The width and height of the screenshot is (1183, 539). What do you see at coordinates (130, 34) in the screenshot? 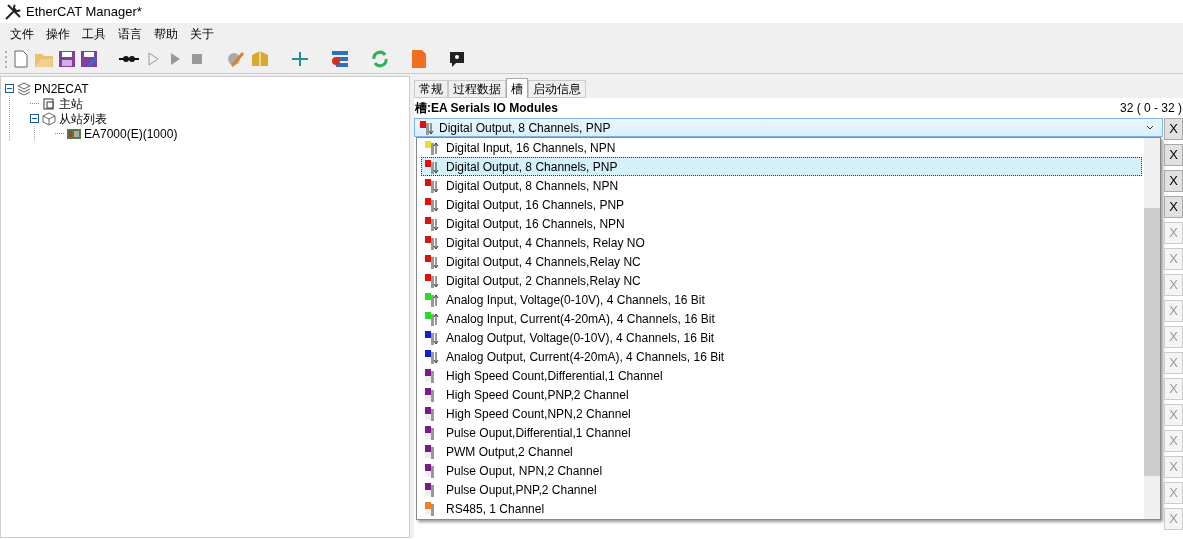
I see `menu-item: 语言` at bounding box center [130, 34].